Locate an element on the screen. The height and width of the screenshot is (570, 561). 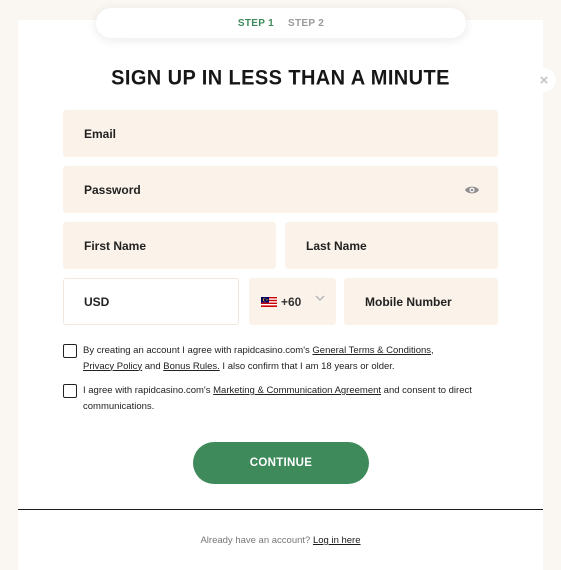
password-field: Password is located at coordinates (280, 189).